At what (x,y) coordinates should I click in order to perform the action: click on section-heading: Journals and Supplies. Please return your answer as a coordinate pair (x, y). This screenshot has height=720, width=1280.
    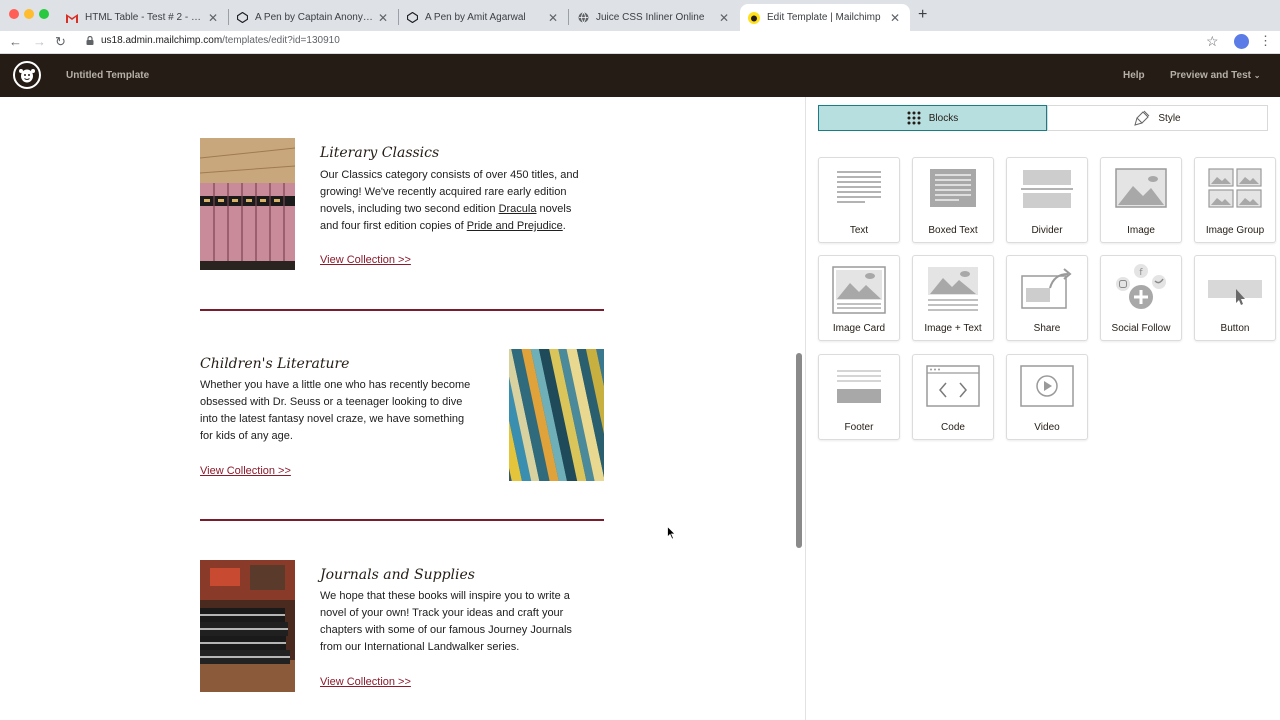
    Looking at the image, I should click on (397, 575).